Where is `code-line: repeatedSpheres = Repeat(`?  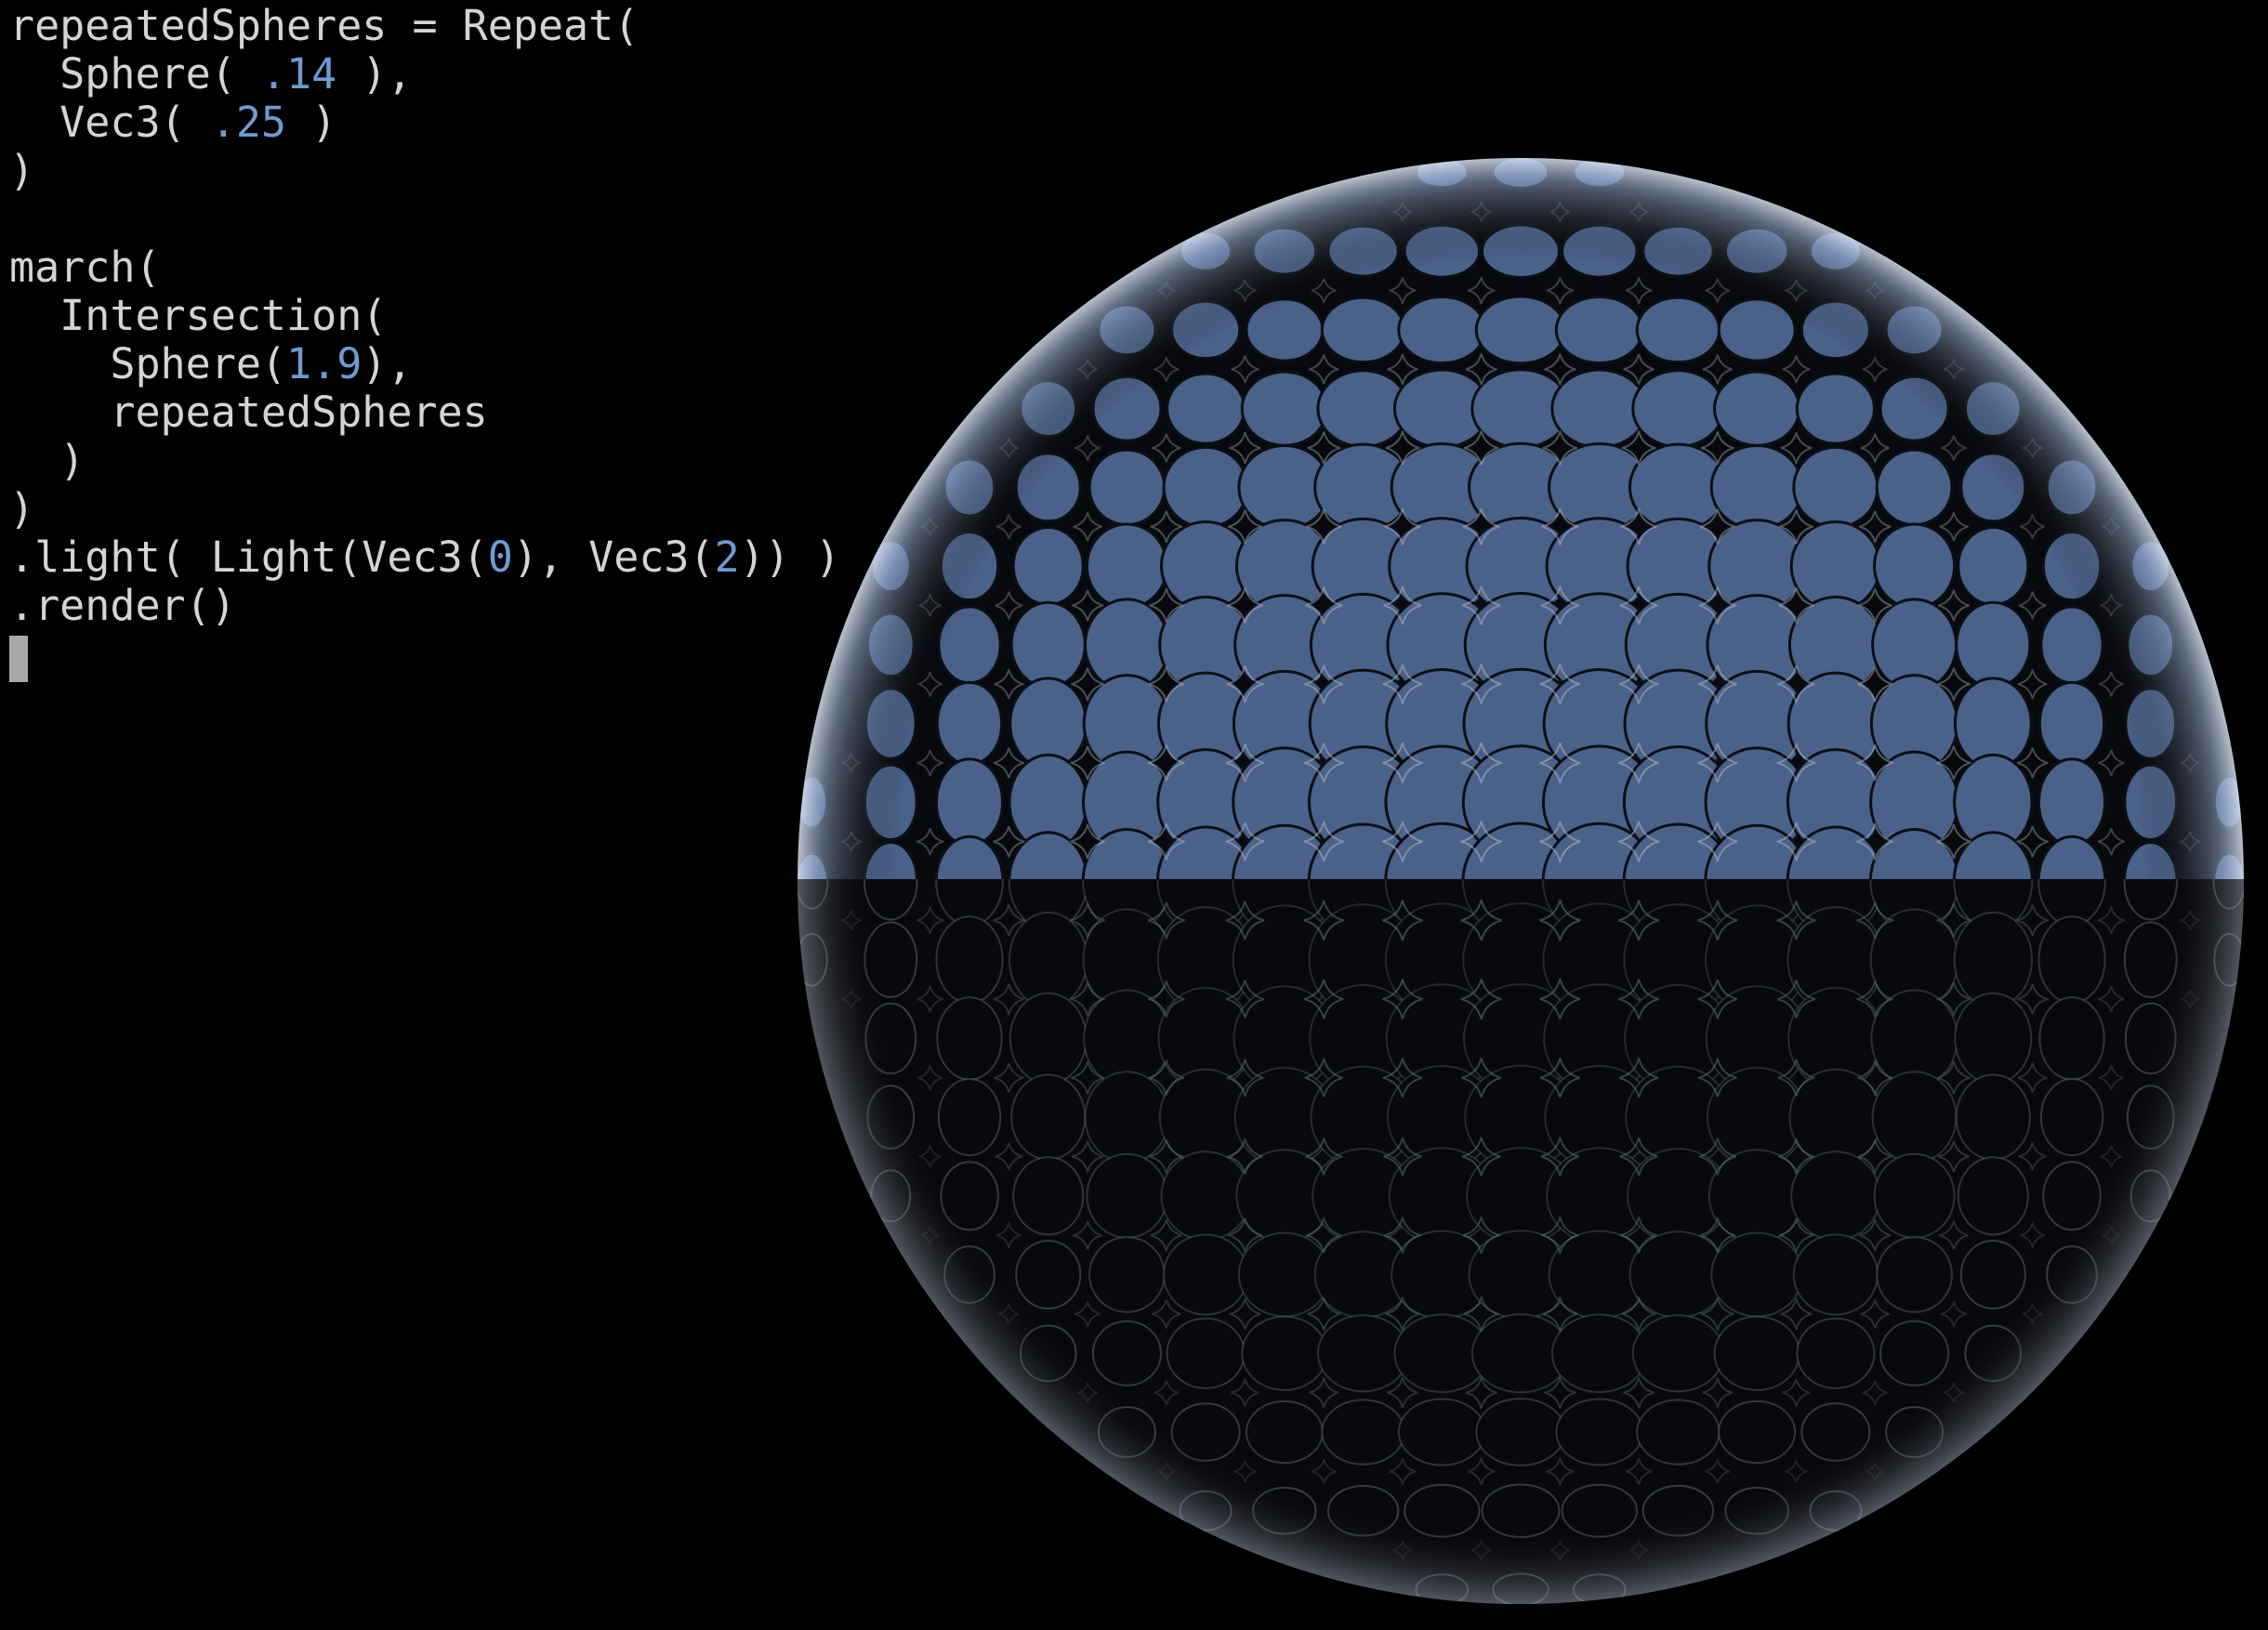
code-line: repeatedSpheres = Repeat( is located at coordinates (446, 26).